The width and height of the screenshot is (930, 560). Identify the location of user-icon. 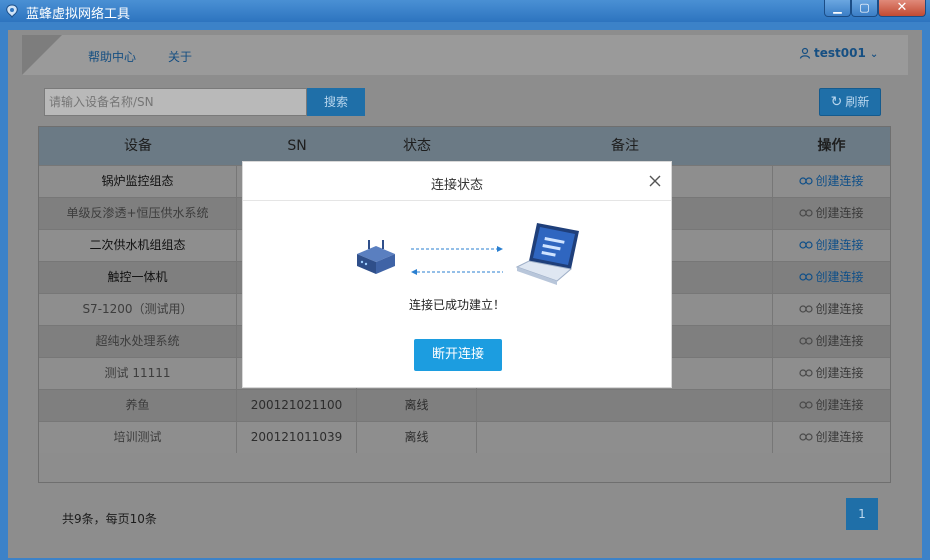
(805, 53).